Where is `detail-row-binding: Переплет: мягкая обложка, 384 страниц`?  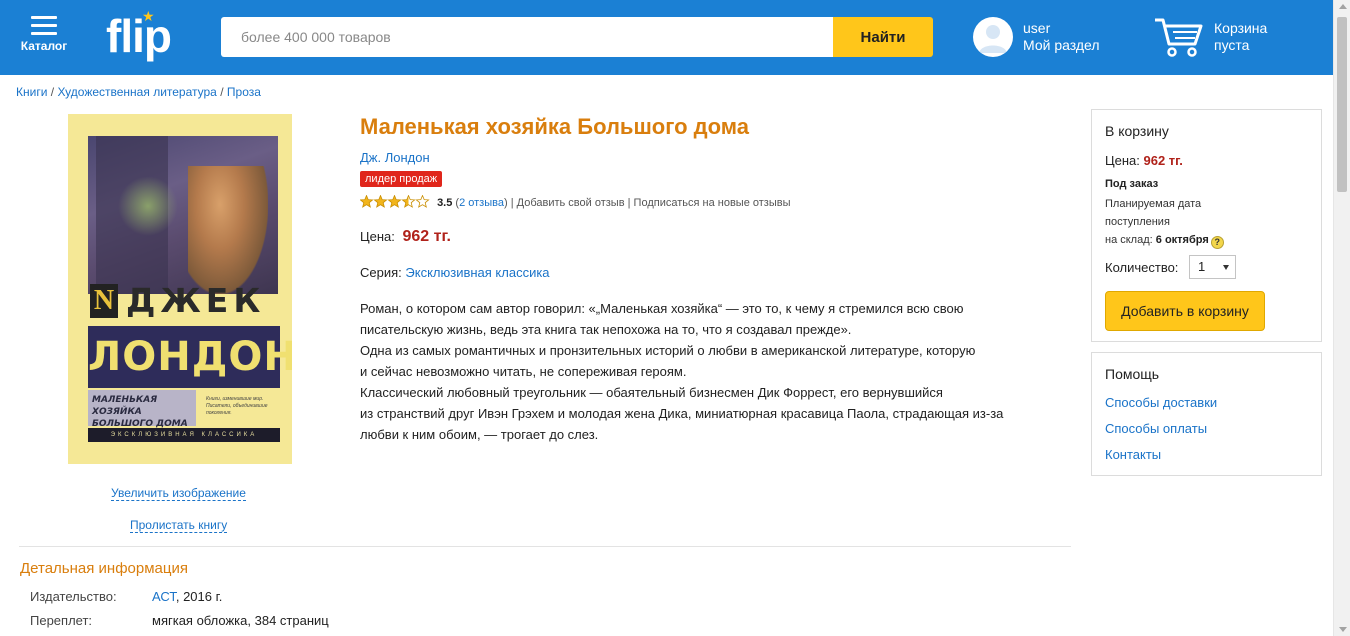 detail-row-binding: Переплет: мягкая обложка, 384 страниц is located at coordinates (179, 620).